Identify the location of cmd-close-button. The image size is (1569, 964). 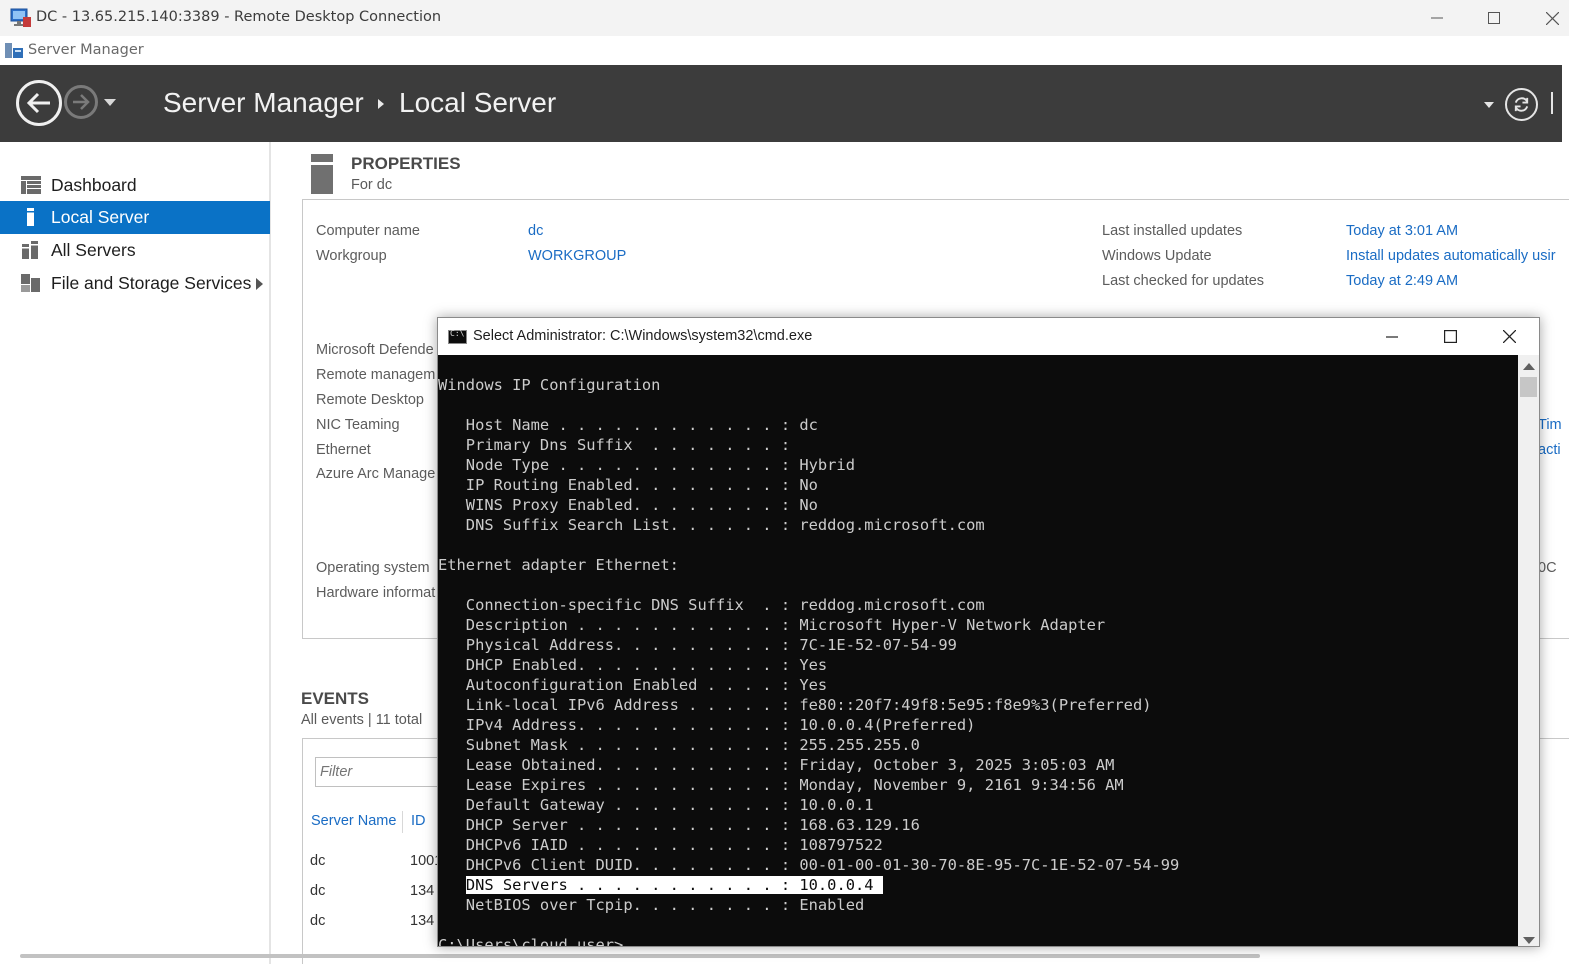
(1509, 336).